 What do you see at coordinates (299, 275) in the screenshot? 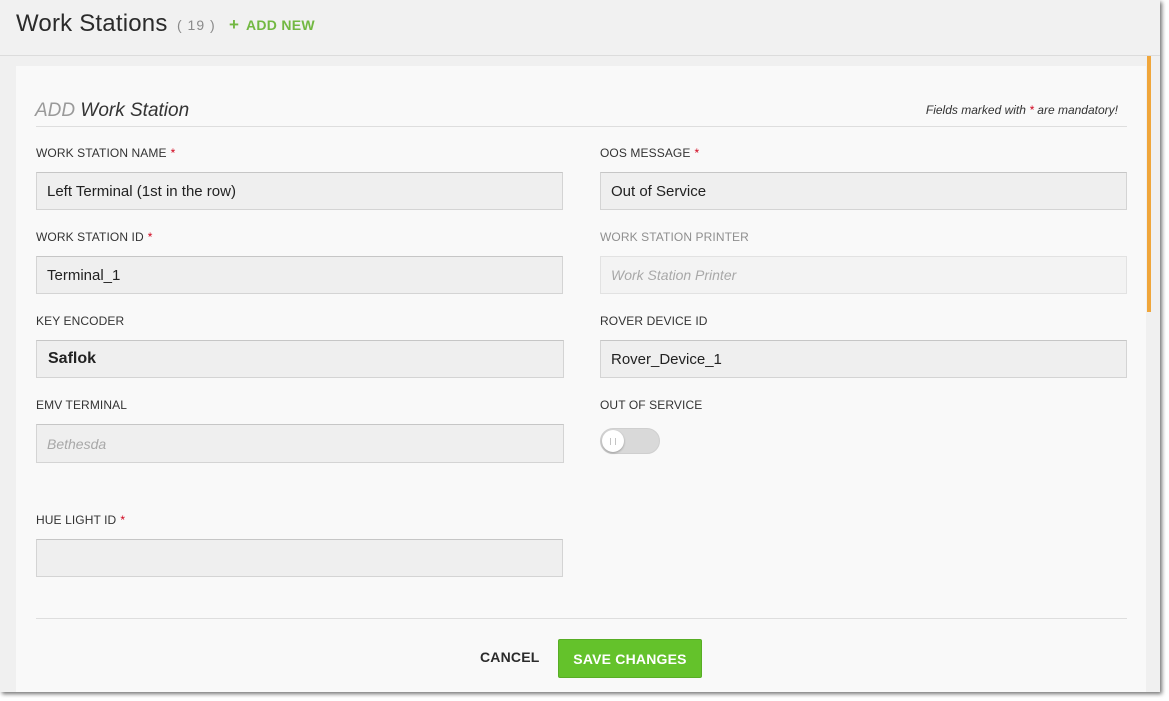
I see `work-station-id-input: Terminal_1` at bounding box center [299, 275].